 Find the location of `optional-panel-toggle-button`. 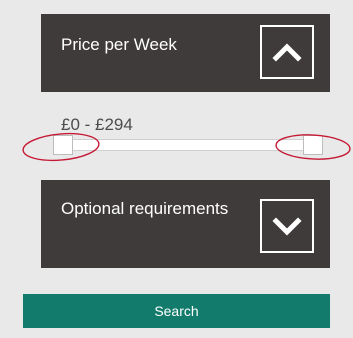

optional-panel-toggle-button is located at coordinates (287, 226).